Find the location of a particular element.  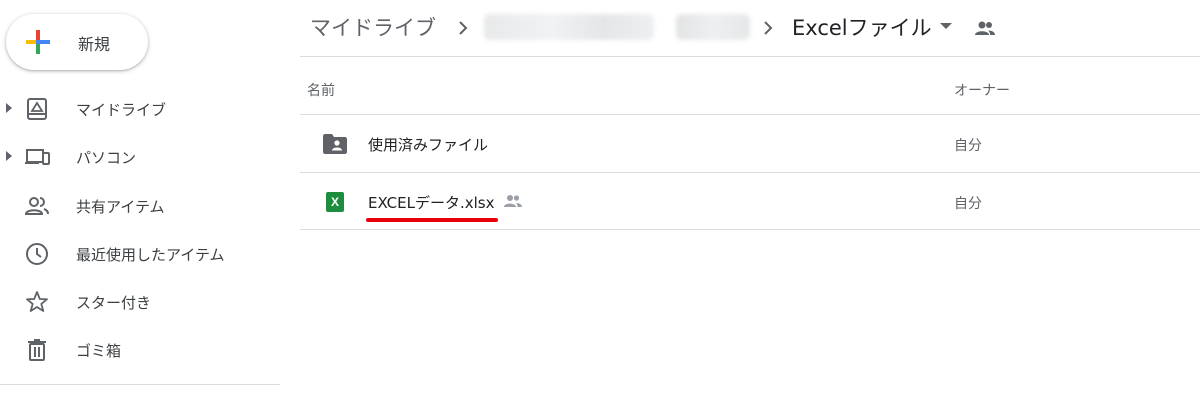

clock-icon is located at coordinates (37, 254).